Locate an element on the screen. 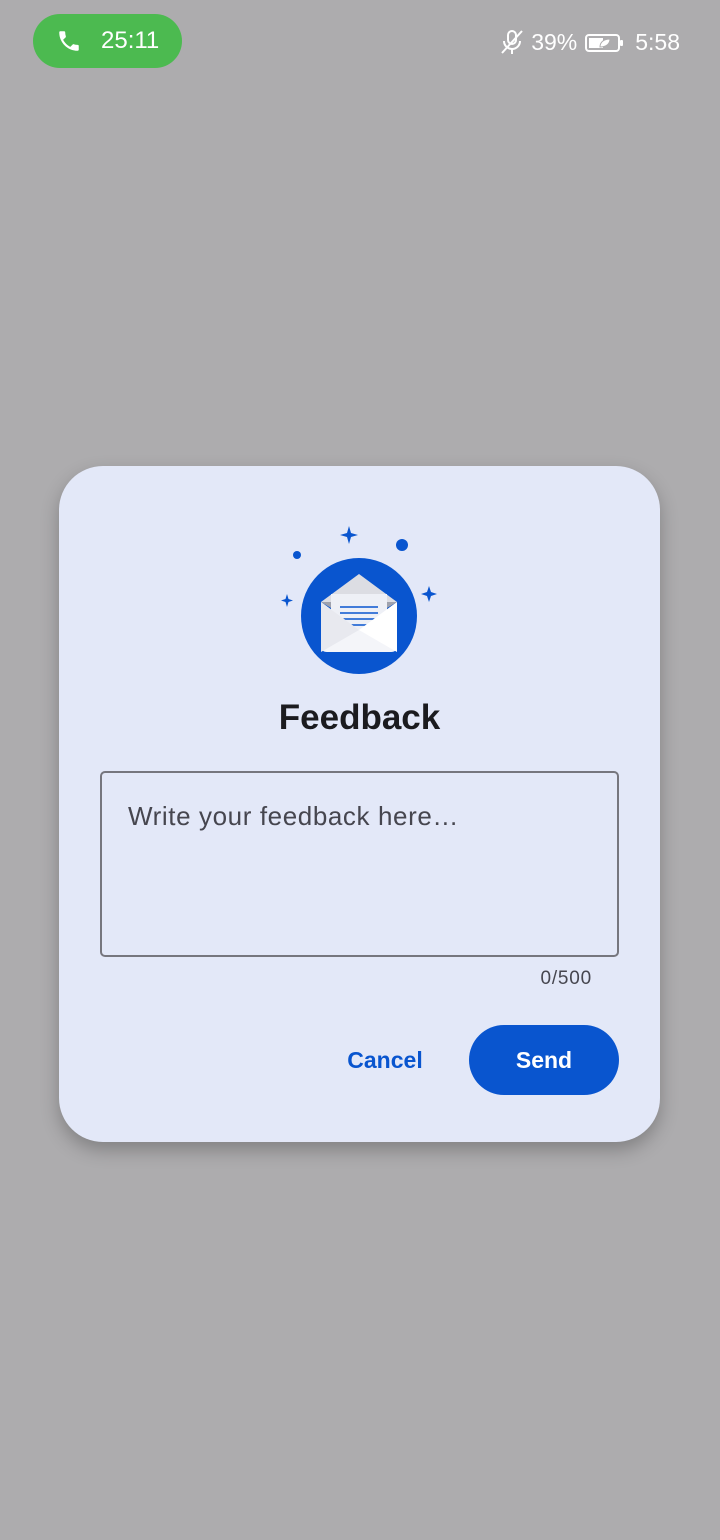 Image resolution: width=720 pixels, height=1540 pixels. phone-icon is located at coordinates (69, 41).